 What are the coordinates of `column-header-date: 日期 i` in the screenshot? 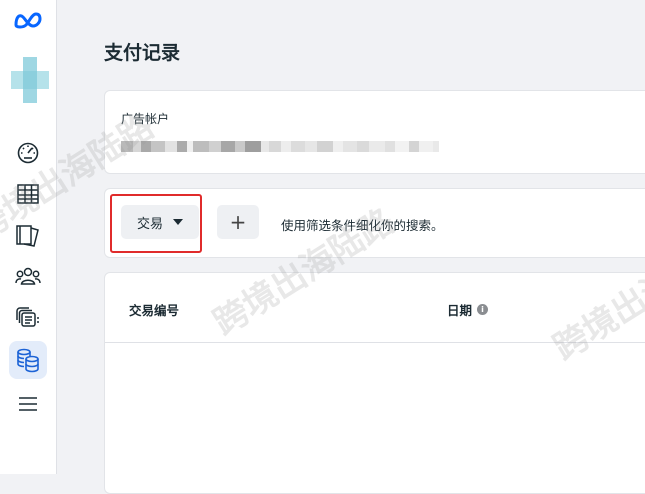 It's located at (468, 309).